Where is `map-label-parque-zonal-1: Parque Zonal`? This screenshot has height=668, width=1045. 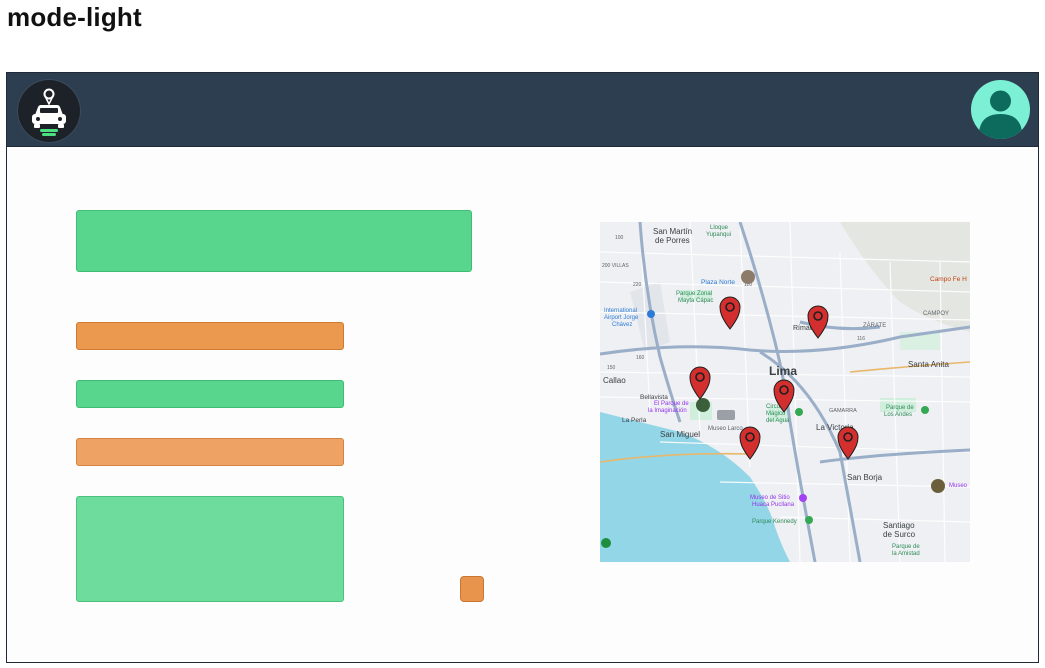 map-label-parque-zonal-1: Parque Zonal is located at coordinates (694, 294).